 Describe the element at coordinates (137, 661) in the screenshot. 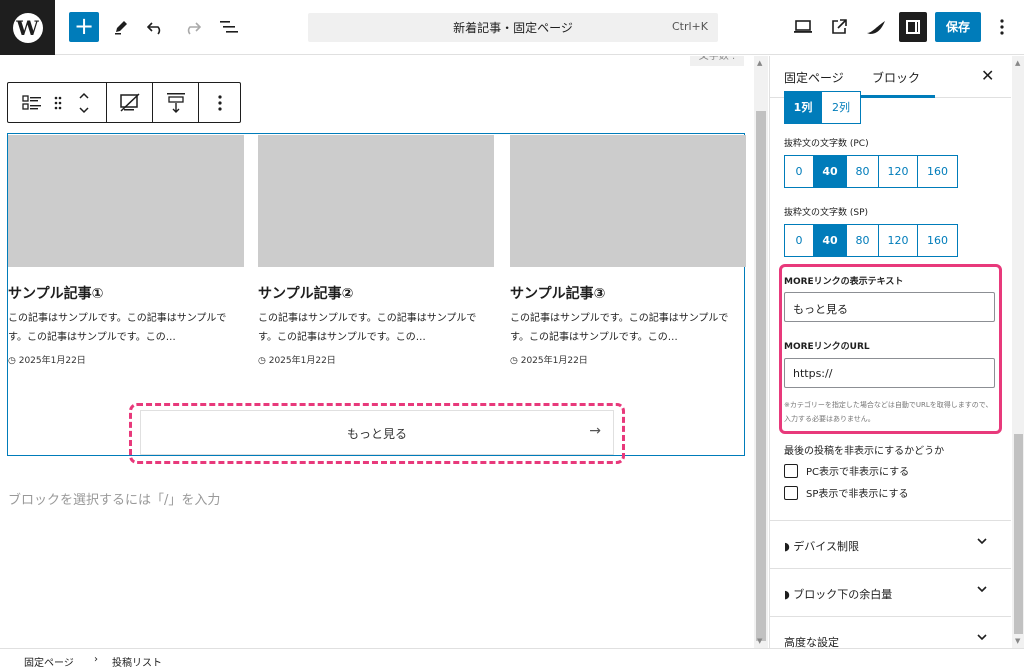

I see `breadcrumb-block: 投稿リスト` at that location.